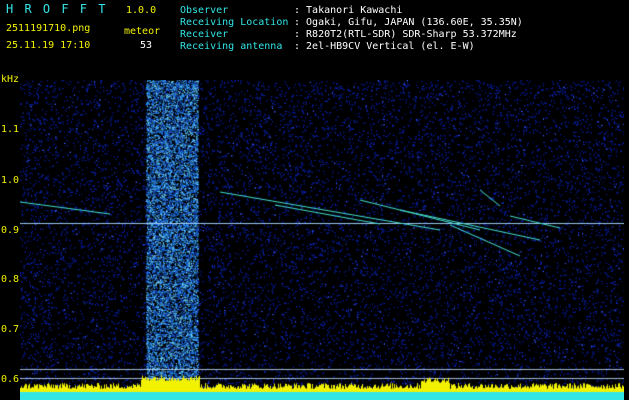 This screenshot has height=400, width=629. I want to click on detection-type: meteor, so click(142, 31).